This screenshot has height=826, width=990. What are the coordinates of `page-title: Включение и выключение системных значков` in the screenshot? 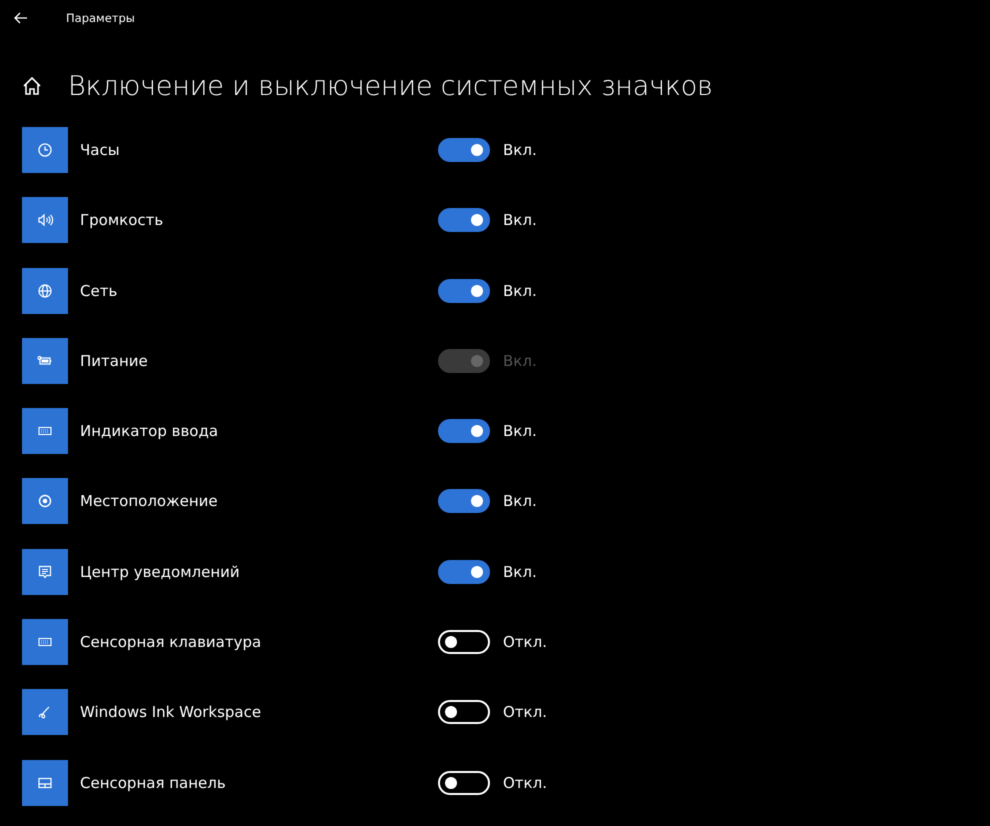 It's located at (390, 86).